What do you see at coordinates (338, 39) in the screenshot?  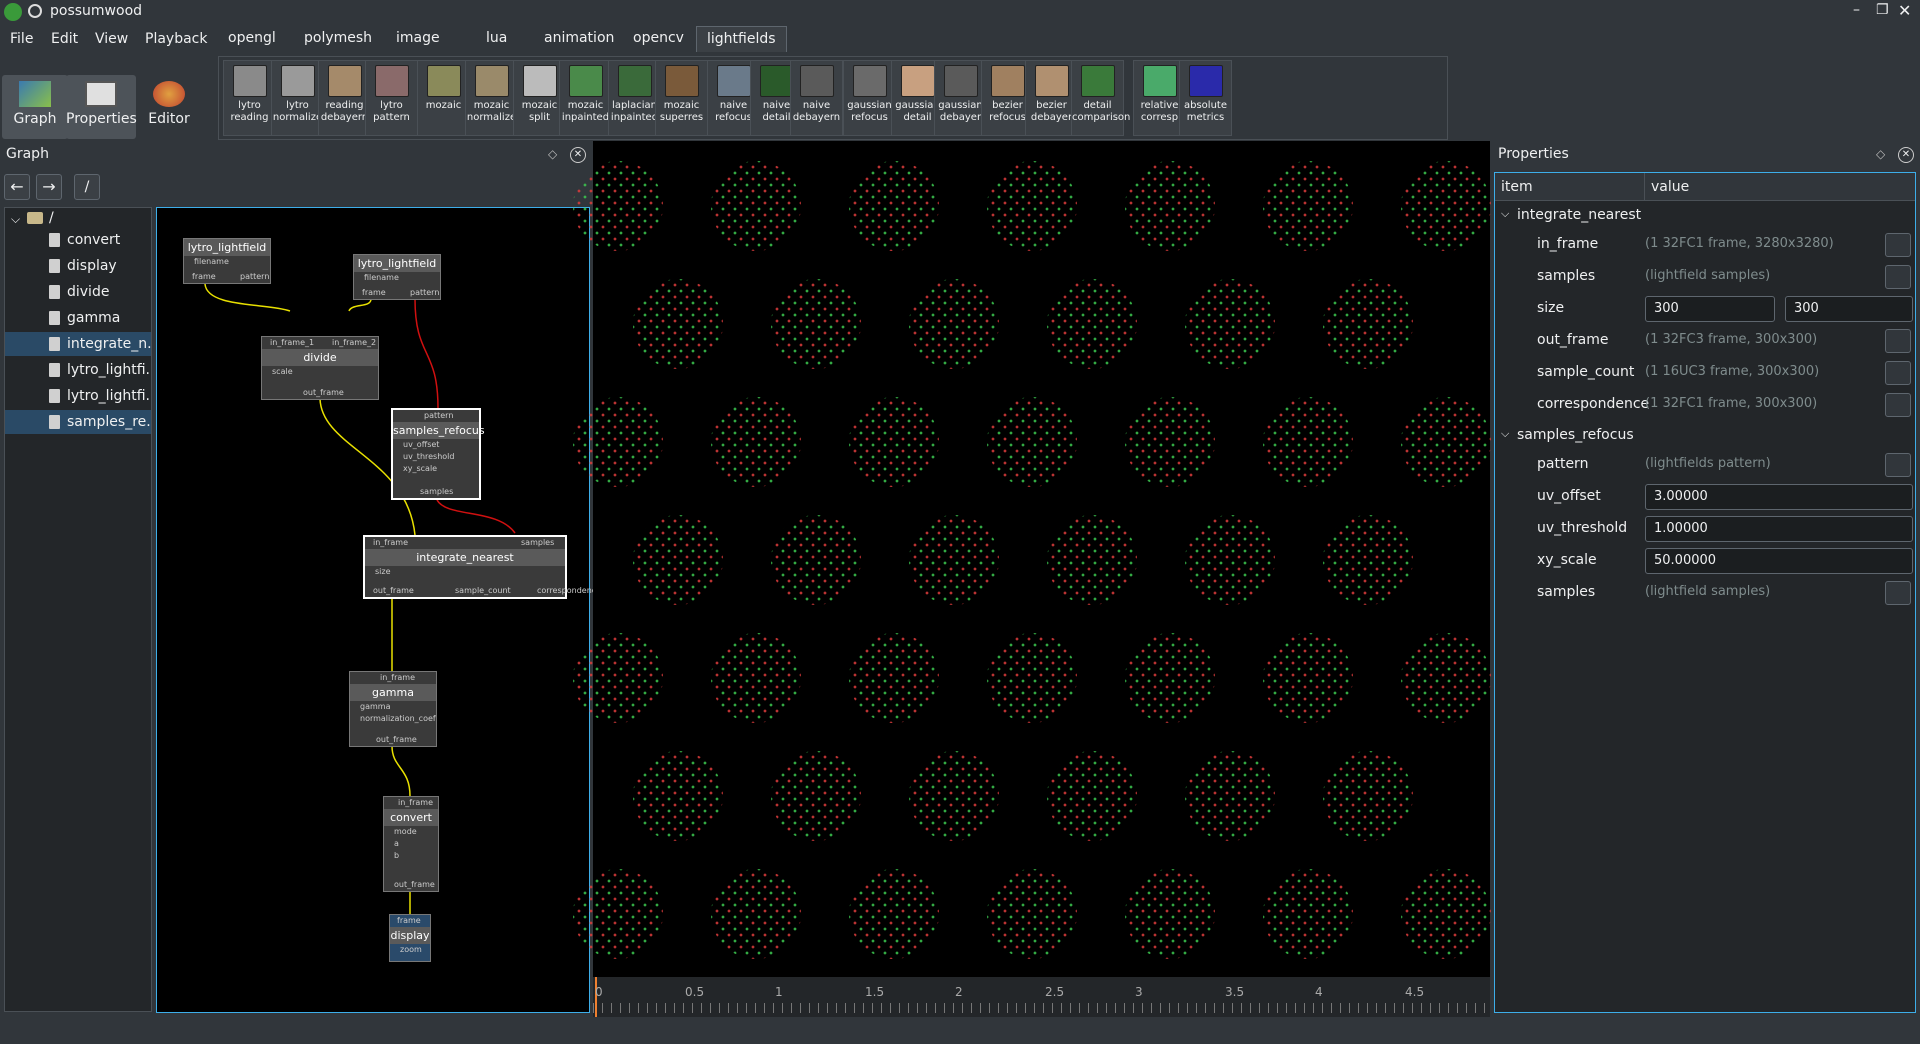 I see `tab-polymesh: polymesh` at bounding box center [338, 39].